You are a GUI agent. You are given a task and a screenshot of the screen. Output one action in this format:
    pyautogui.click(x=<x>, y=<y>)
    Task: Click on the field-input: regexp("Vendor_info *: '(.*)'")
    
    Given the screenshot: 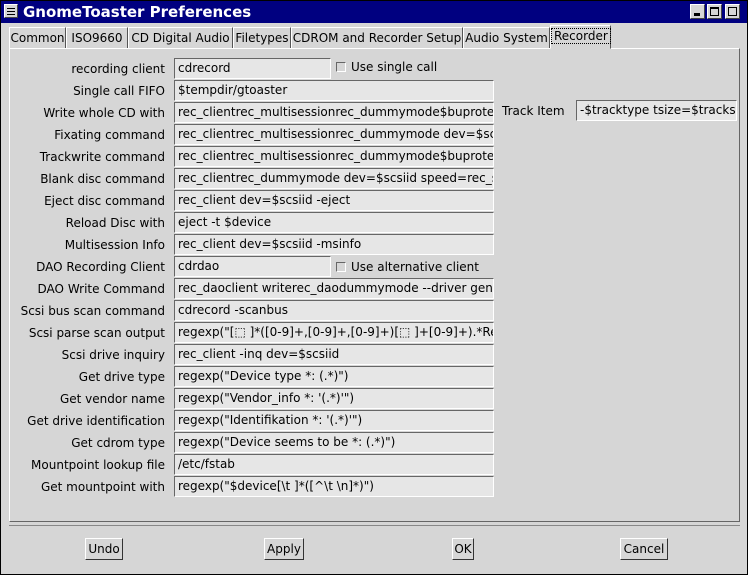 What is the action you would take?
    pyautogui.click(x=334, y=398)
    